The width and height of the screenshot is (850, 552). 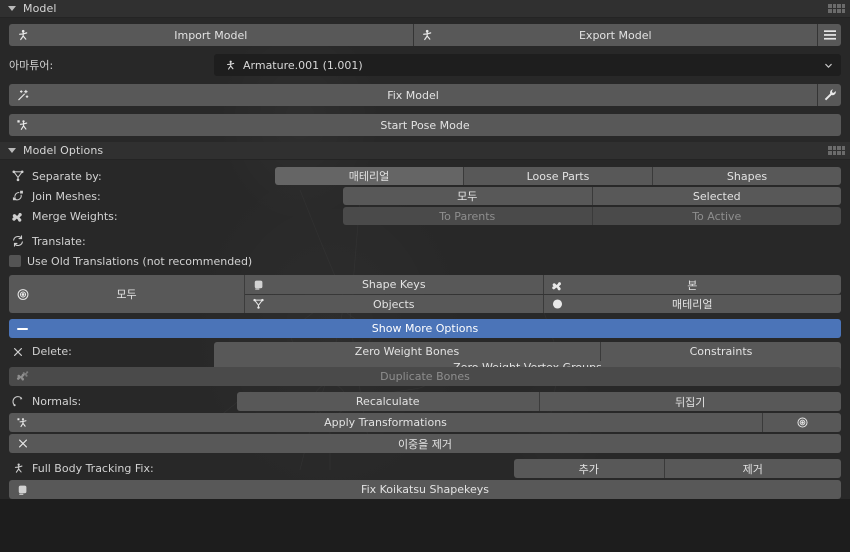 I want to click on remove-doubles-label: 이중을 제거, so click(x=425, y=444).